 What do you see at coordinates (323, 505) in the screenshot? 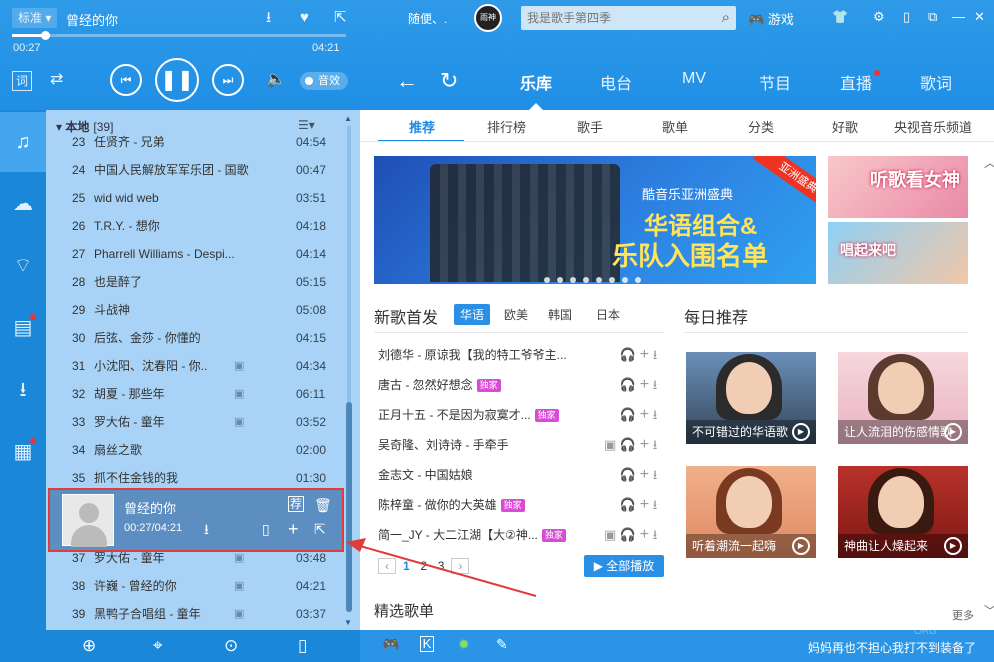
I see `delete-icon: 🗑` at bounding box center [323, 505].